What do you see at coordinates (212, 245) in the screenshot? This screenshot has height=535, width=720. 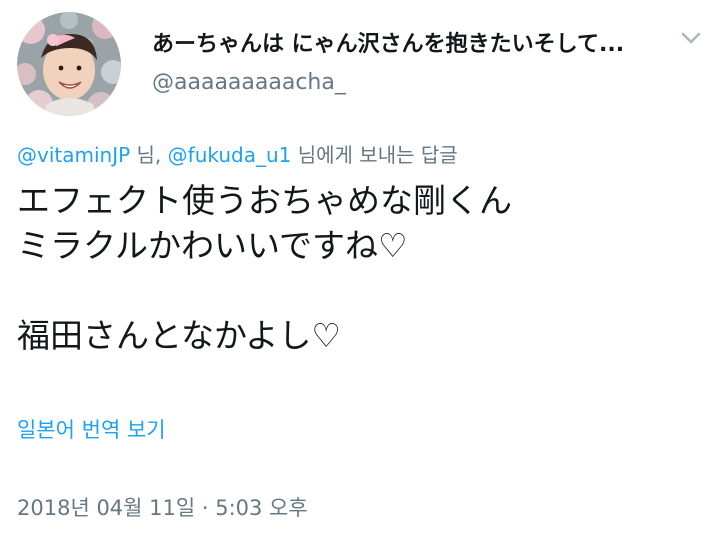 I see `tweet-text-line: ミラクルかわいいですね♡` at bounding box center [212, 245].